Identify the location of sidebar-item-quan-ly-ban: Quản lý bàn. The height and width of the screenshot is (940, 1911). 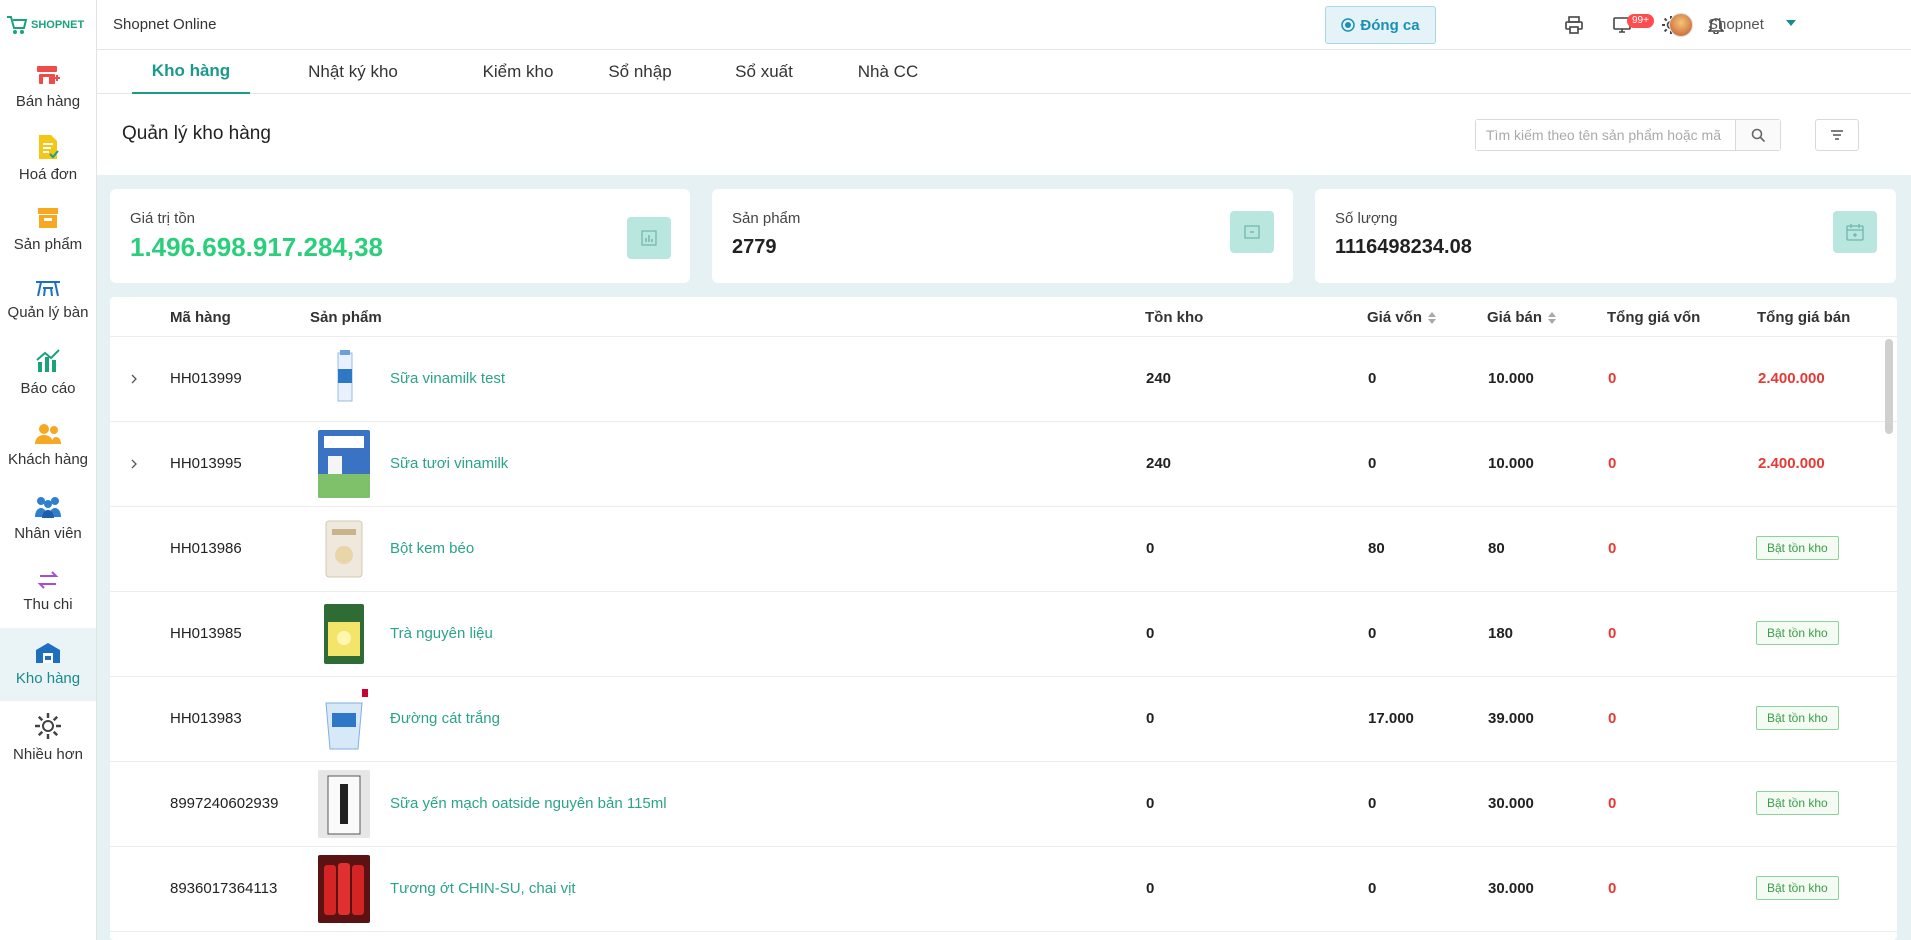
(48, 299).